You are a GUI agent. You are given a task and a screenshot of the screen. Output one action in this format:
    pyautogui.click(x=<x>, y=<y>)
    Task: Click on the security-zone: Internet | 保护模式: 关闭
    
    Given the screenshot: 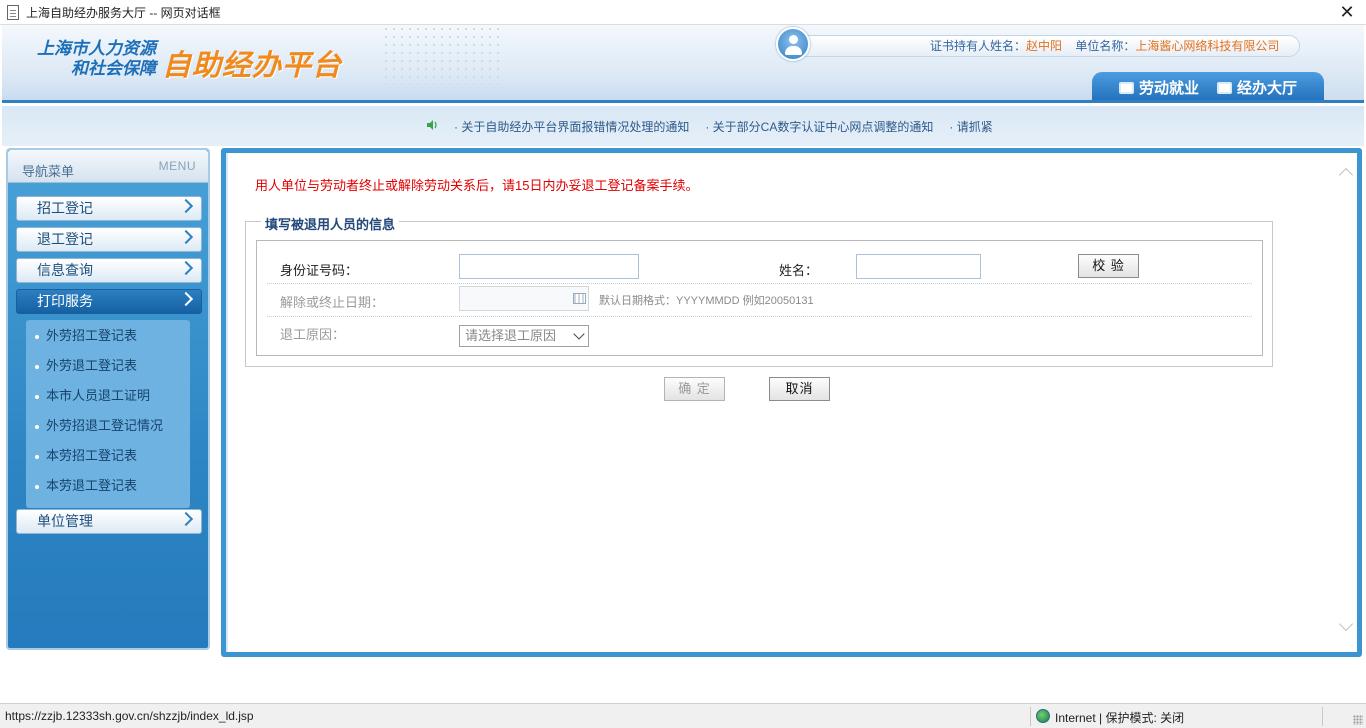 What is the action you would take?
    pyautogui.click(x=1120, y=718)
    